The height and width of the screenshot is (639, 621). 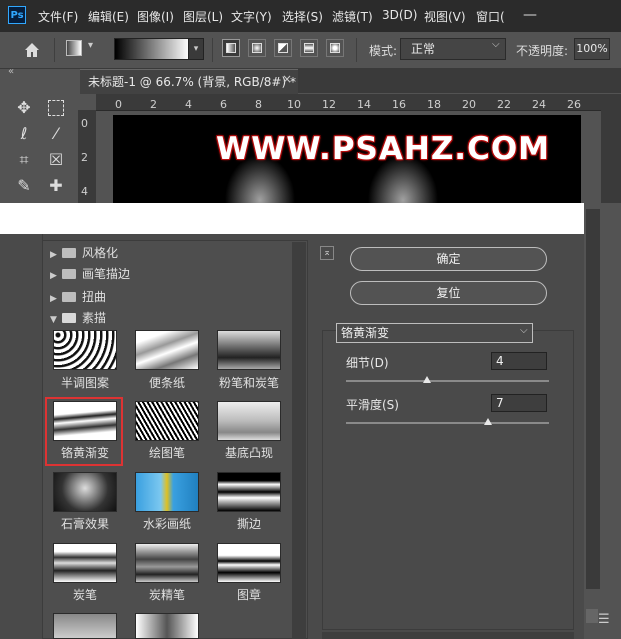 I want to click on diamond-gradient-button, so click(x=335, y=48).